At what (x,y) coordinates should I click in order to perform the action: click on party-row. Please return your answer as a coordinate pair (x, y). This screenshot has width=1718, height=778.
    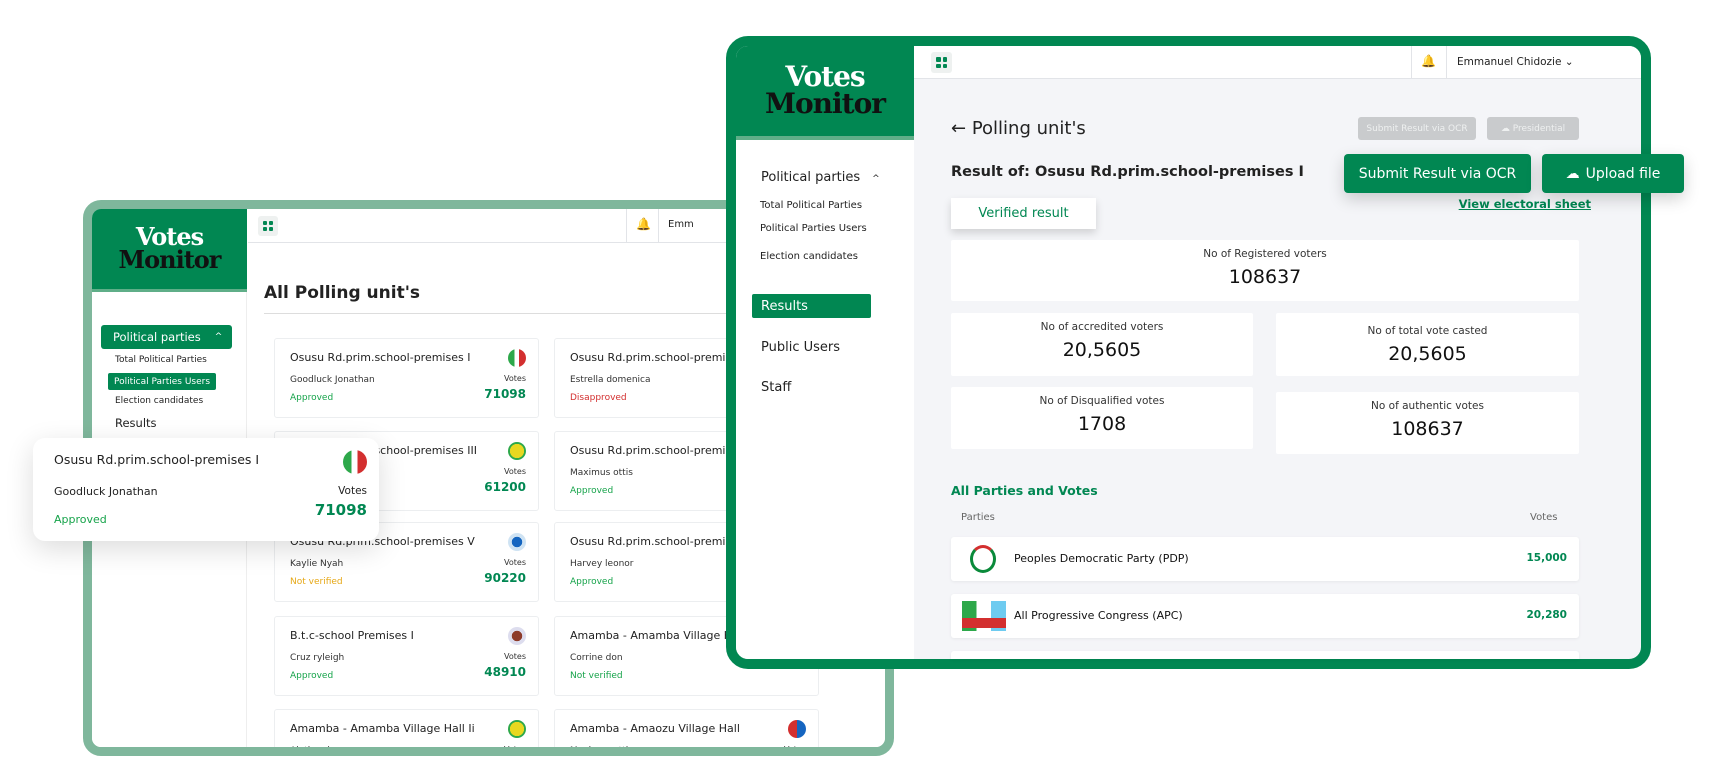
    Looking at the image, I should click on (1265, 655).